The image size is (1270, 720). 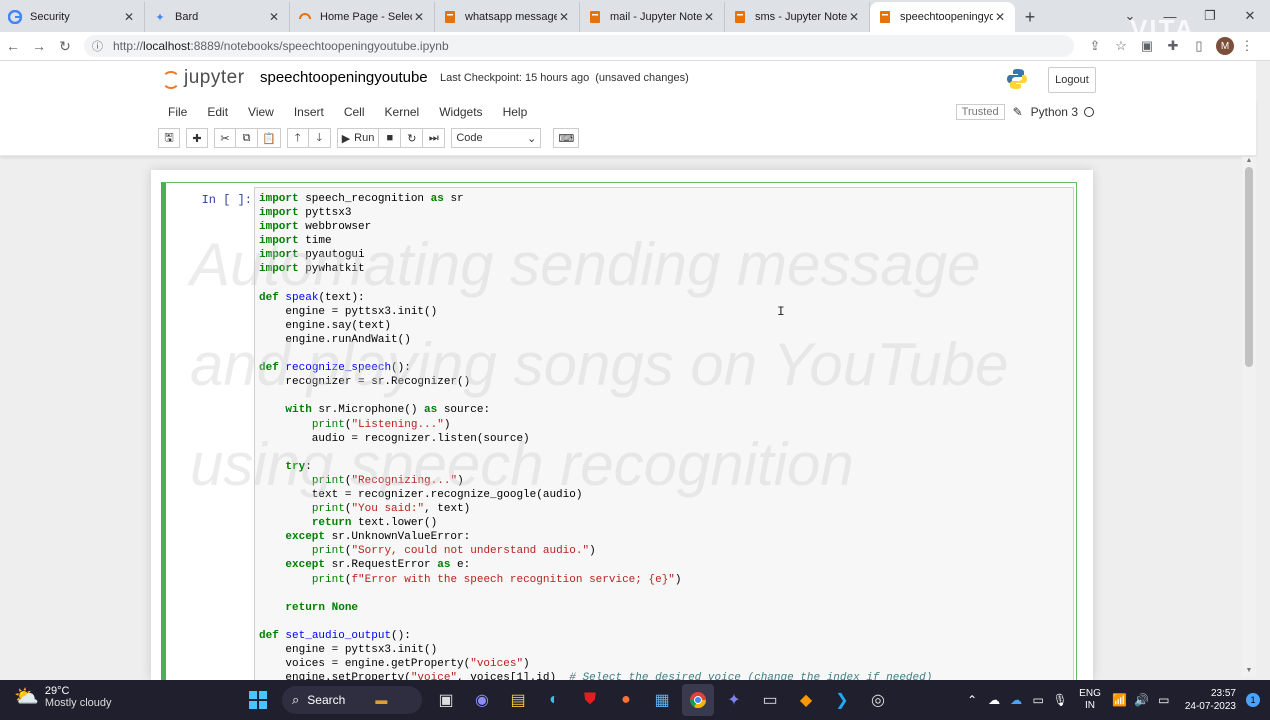 I want to click on scissors-icon: ✂, so click(x=225, y=138).